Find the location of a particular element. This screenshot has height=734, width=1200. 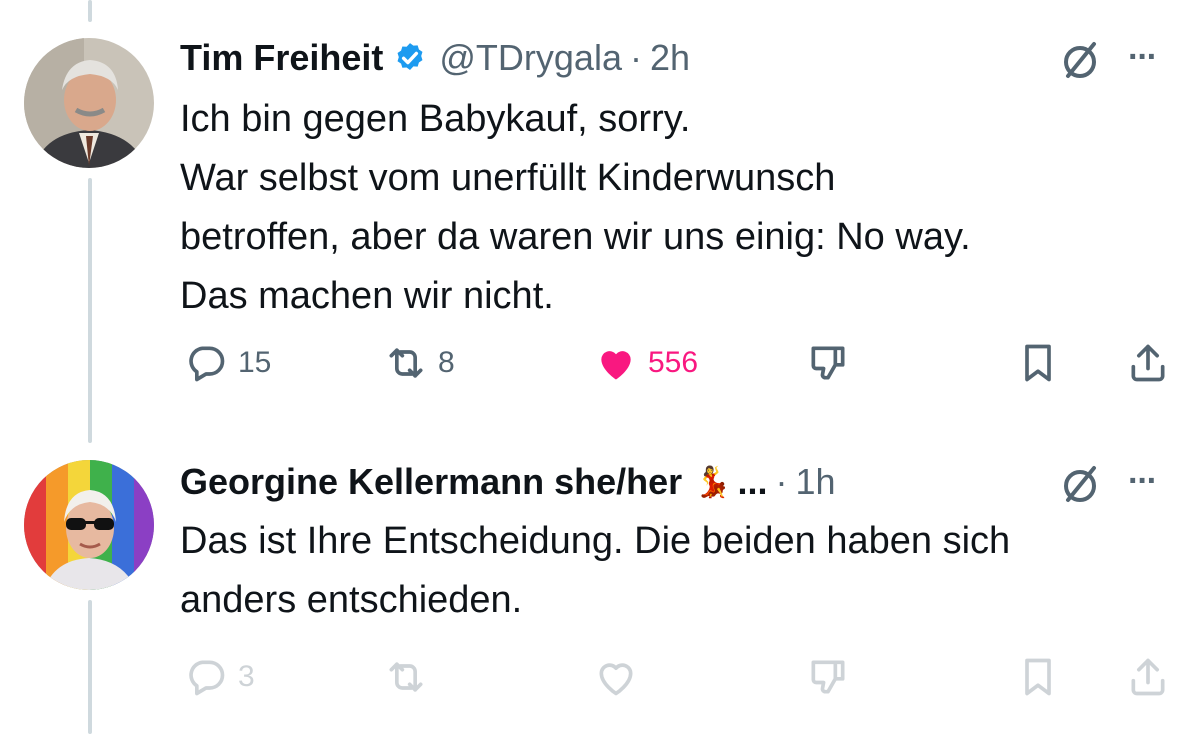

avatar-tim is located at coordinates (89, 103).